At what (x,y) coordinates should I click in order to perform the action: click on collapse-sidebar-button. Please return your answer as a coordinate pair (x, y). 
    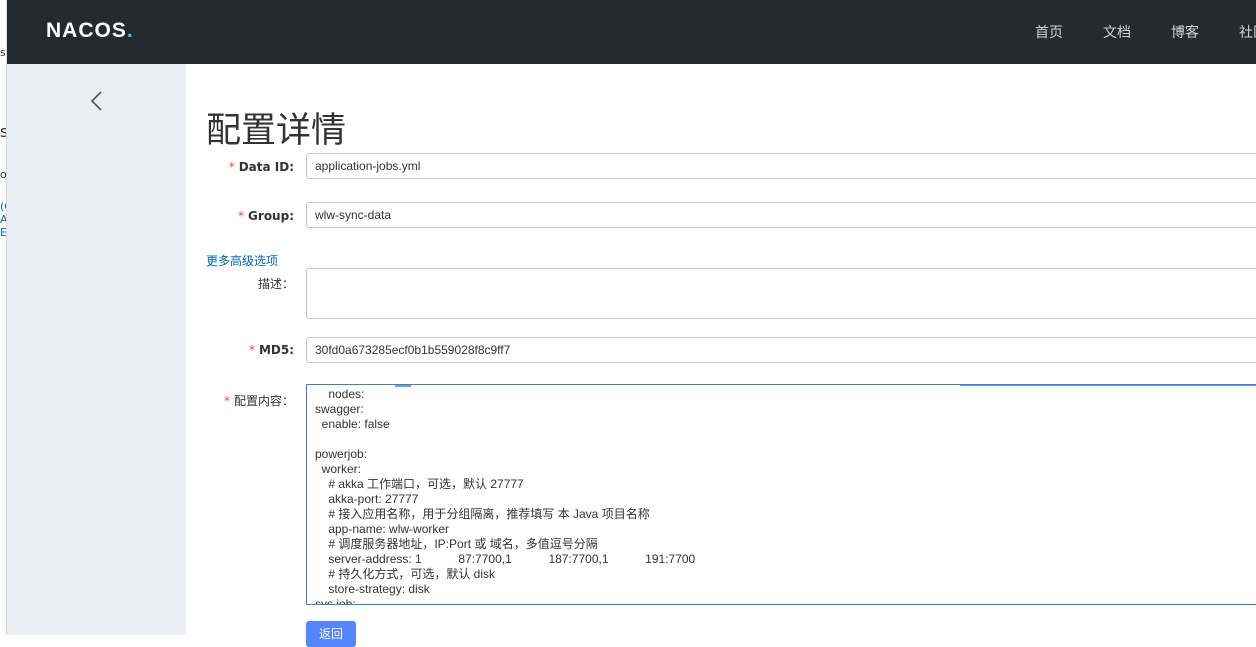
    Looking at the image, I should click on (97, 101).